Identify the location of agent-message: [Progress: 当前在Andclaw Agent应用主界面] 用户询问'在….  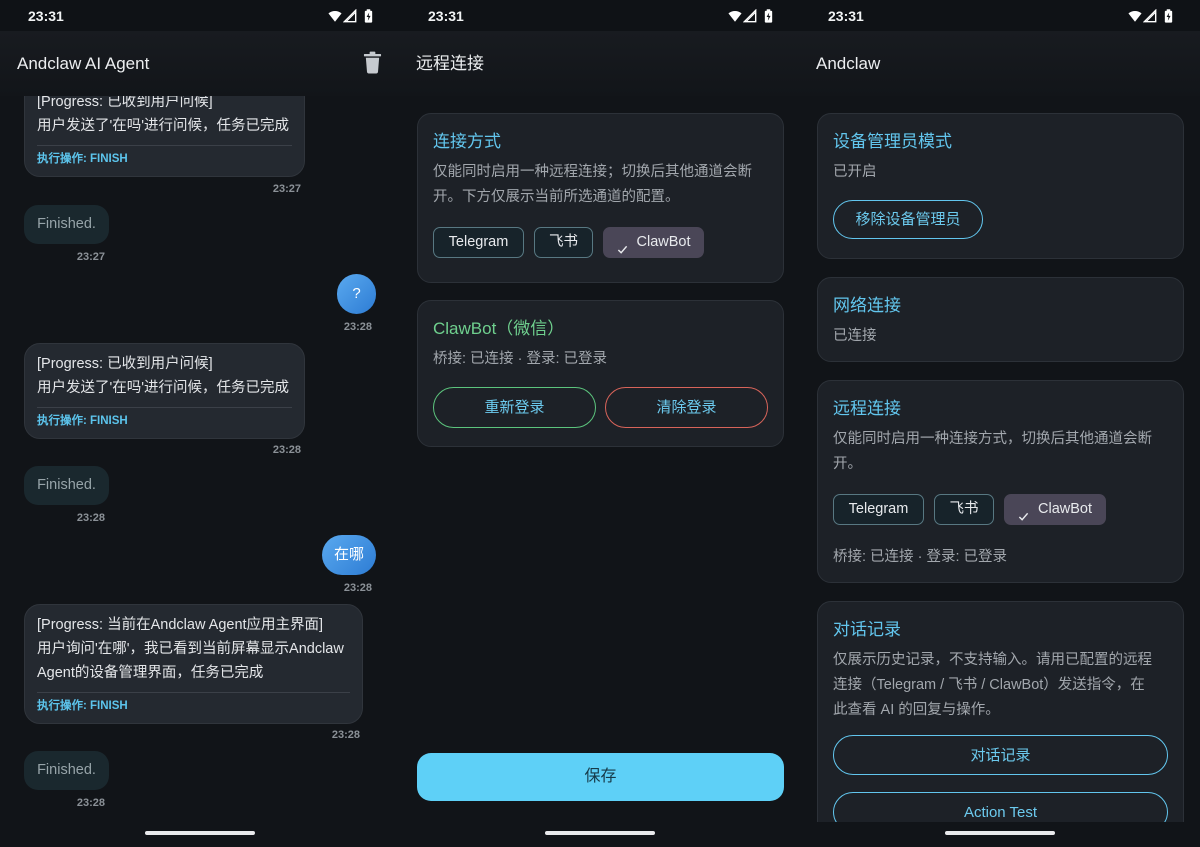
(193, 664).